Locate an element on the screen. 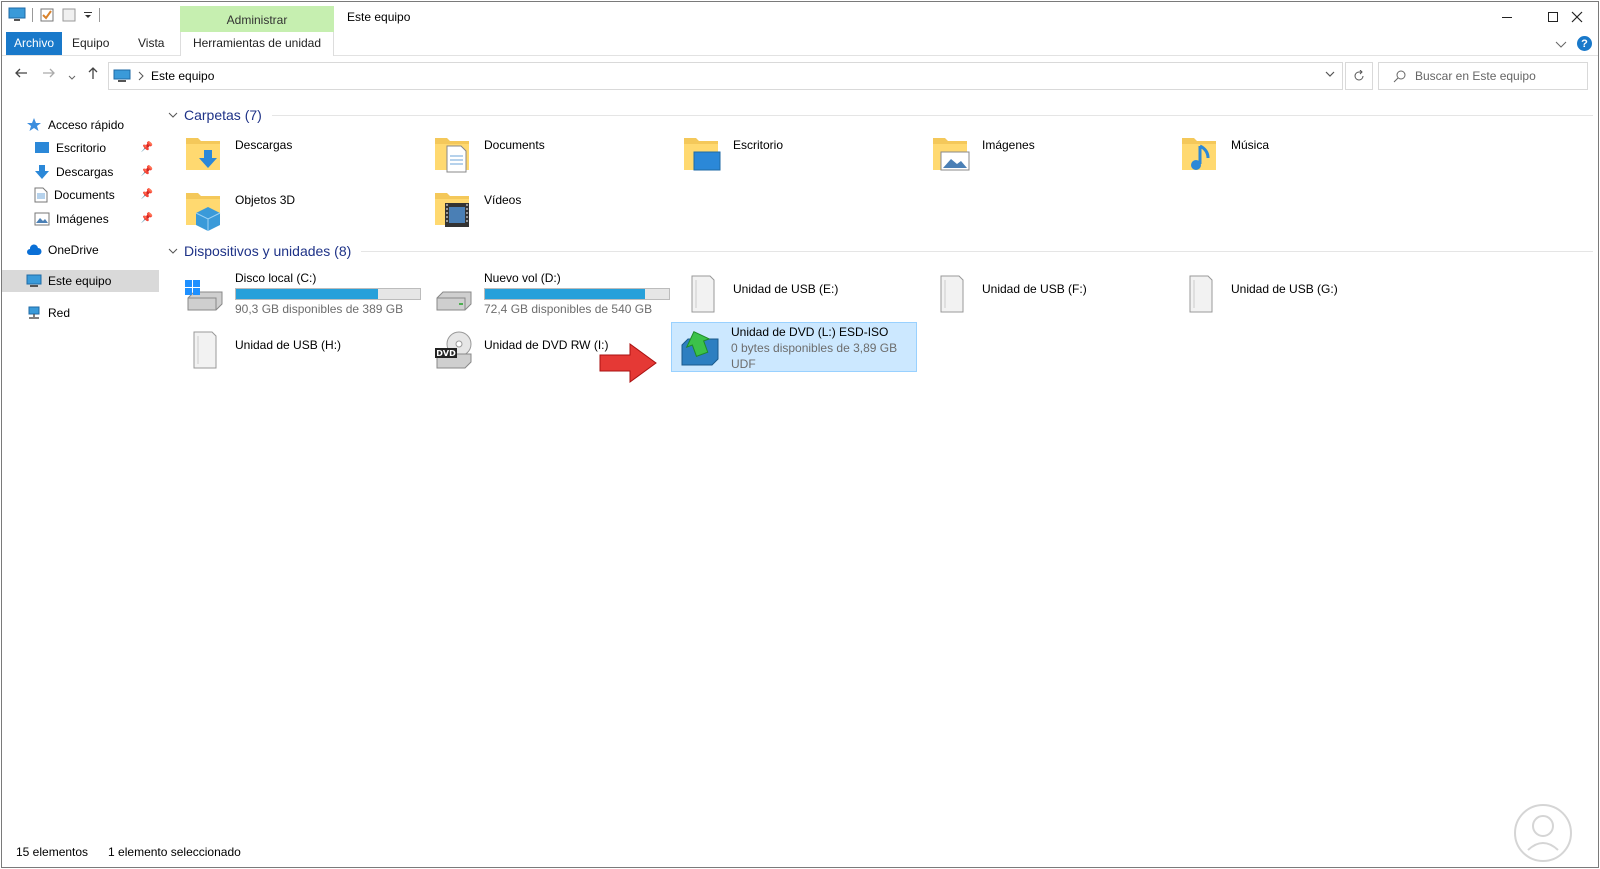 This screenshot has width=1600, height=869. breadcrumb-separator-icon is located at coordinates (141, 76).